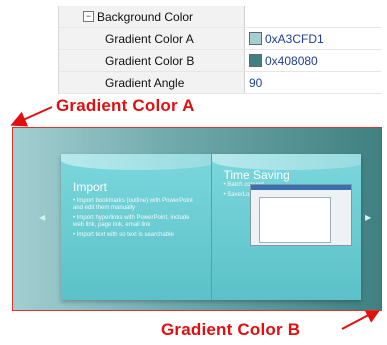 The height and width of the screenshot is (345, 387). I want to click on property-row-gradient-color-b: Gradient Color B 0x408080, so click(220, 61).